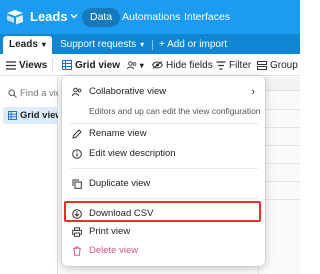  Describe the element at coordinates (77, 251) in the screenshot. I see `trash-icon` at that location.